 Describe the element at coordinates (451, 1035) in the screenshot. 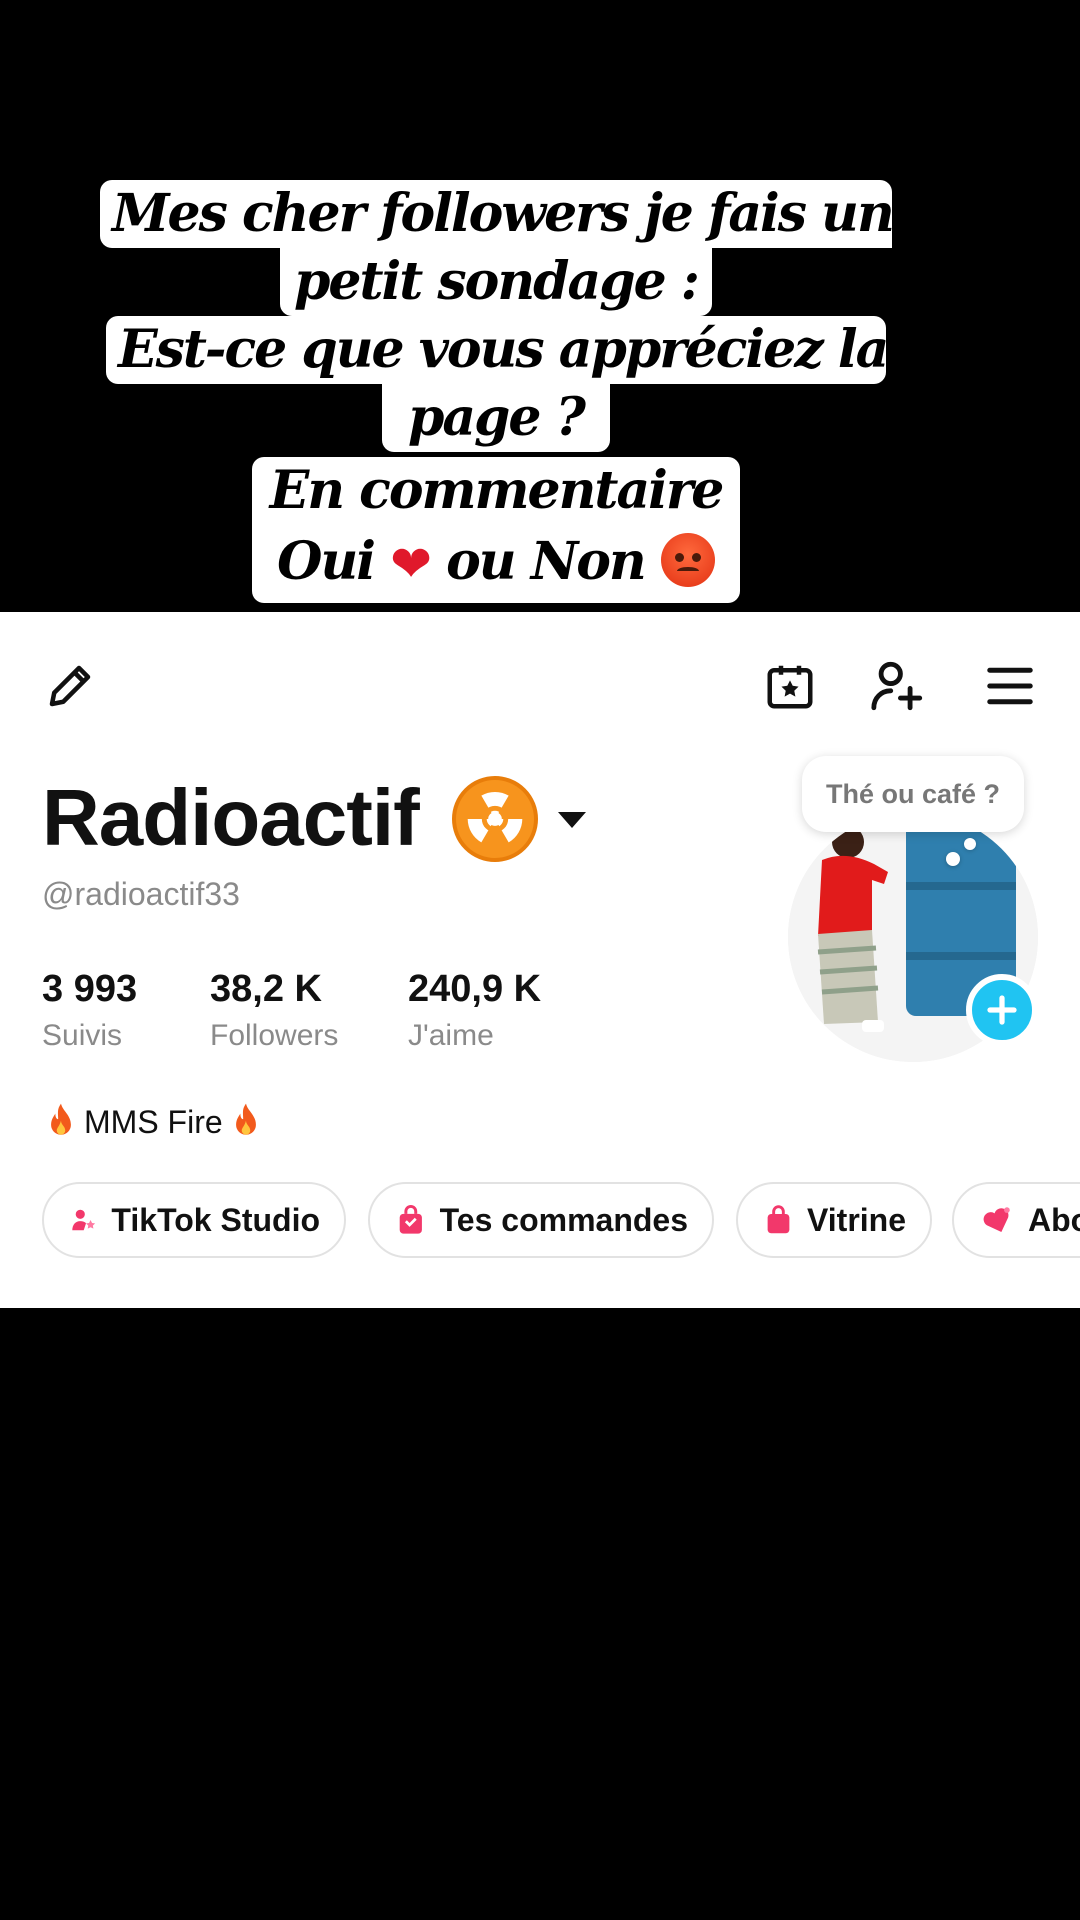

I see `stat-label: J'aime` at that location.